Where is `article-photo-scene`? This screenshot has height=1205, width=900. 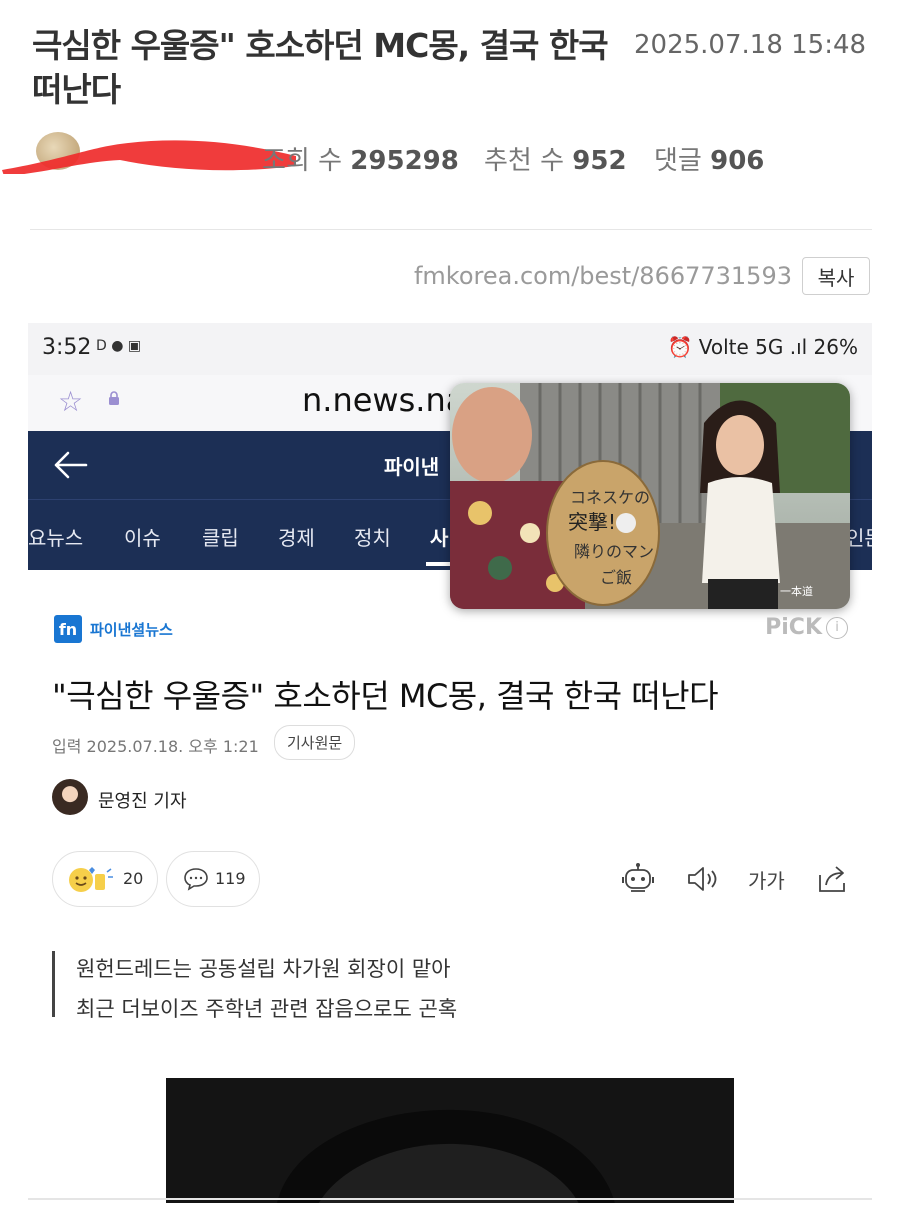 article-photo-scene is located at coordinates (450, 1140).